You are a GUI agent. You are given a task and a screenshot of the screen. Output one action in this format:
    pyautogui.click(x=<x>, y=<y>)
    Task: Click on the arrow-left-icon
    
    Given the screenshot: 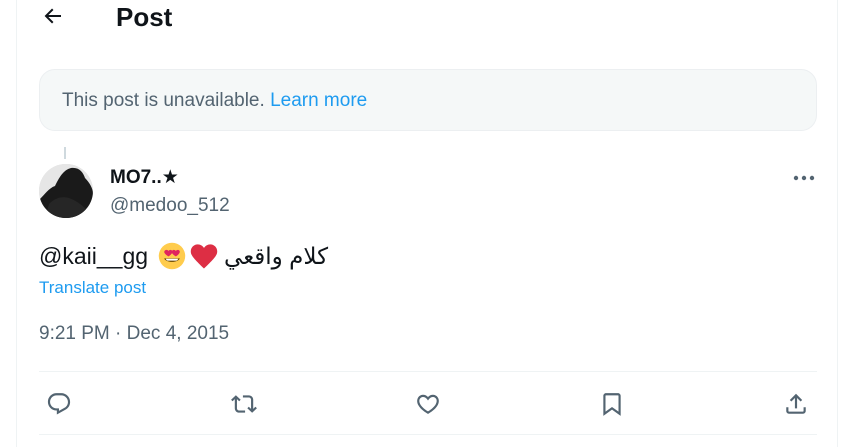 What is the action you would take?
    pyautogui.click(x=52, y=16)
    